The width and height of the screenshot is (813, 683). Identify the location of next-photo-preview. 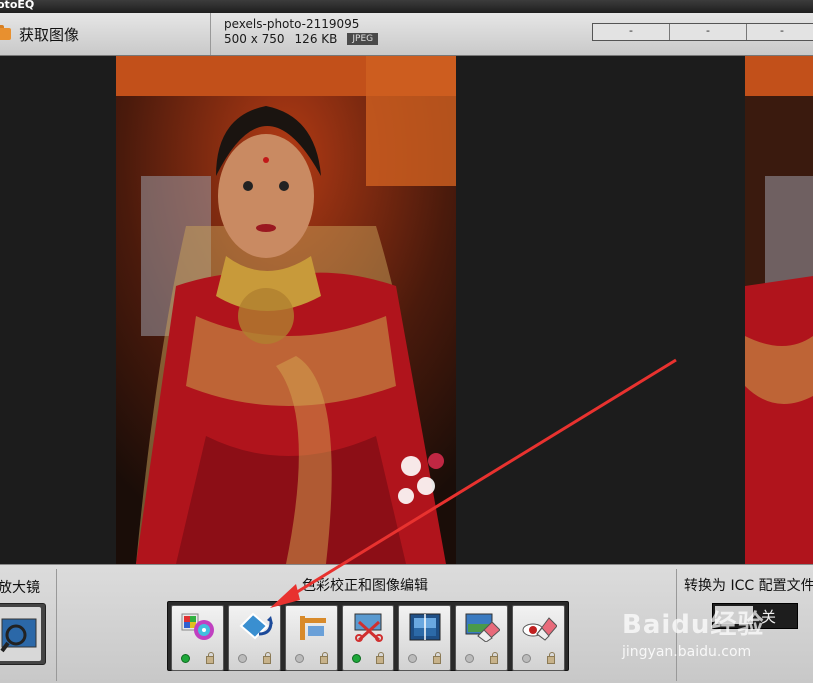
(779, 310).